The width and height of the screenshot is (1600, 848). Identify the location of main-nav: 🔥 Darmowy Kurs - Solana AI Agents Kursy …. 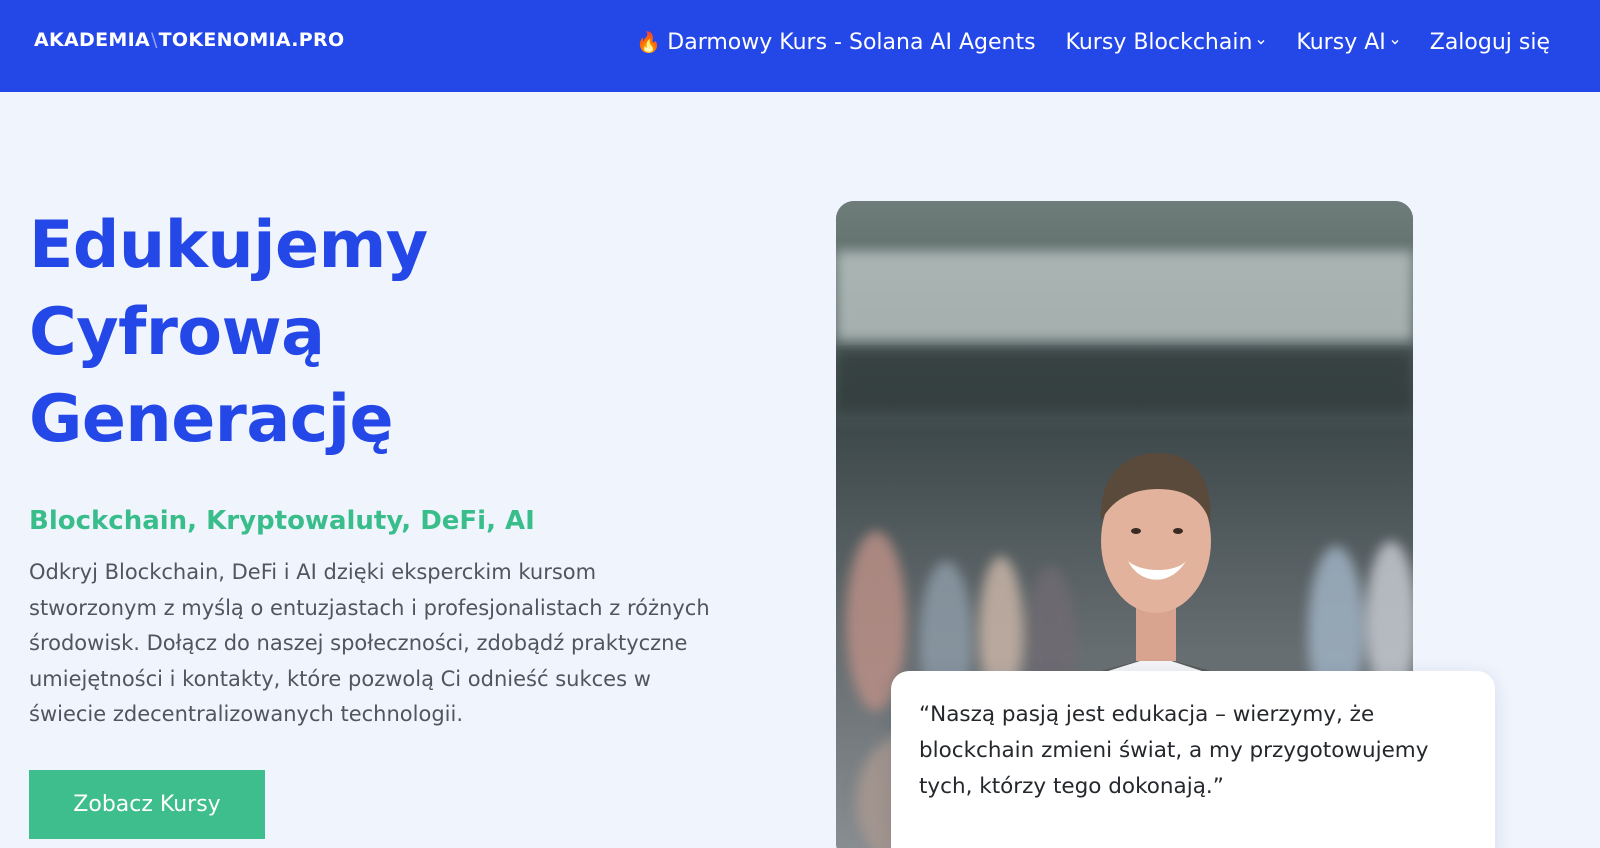
(1093, 42).